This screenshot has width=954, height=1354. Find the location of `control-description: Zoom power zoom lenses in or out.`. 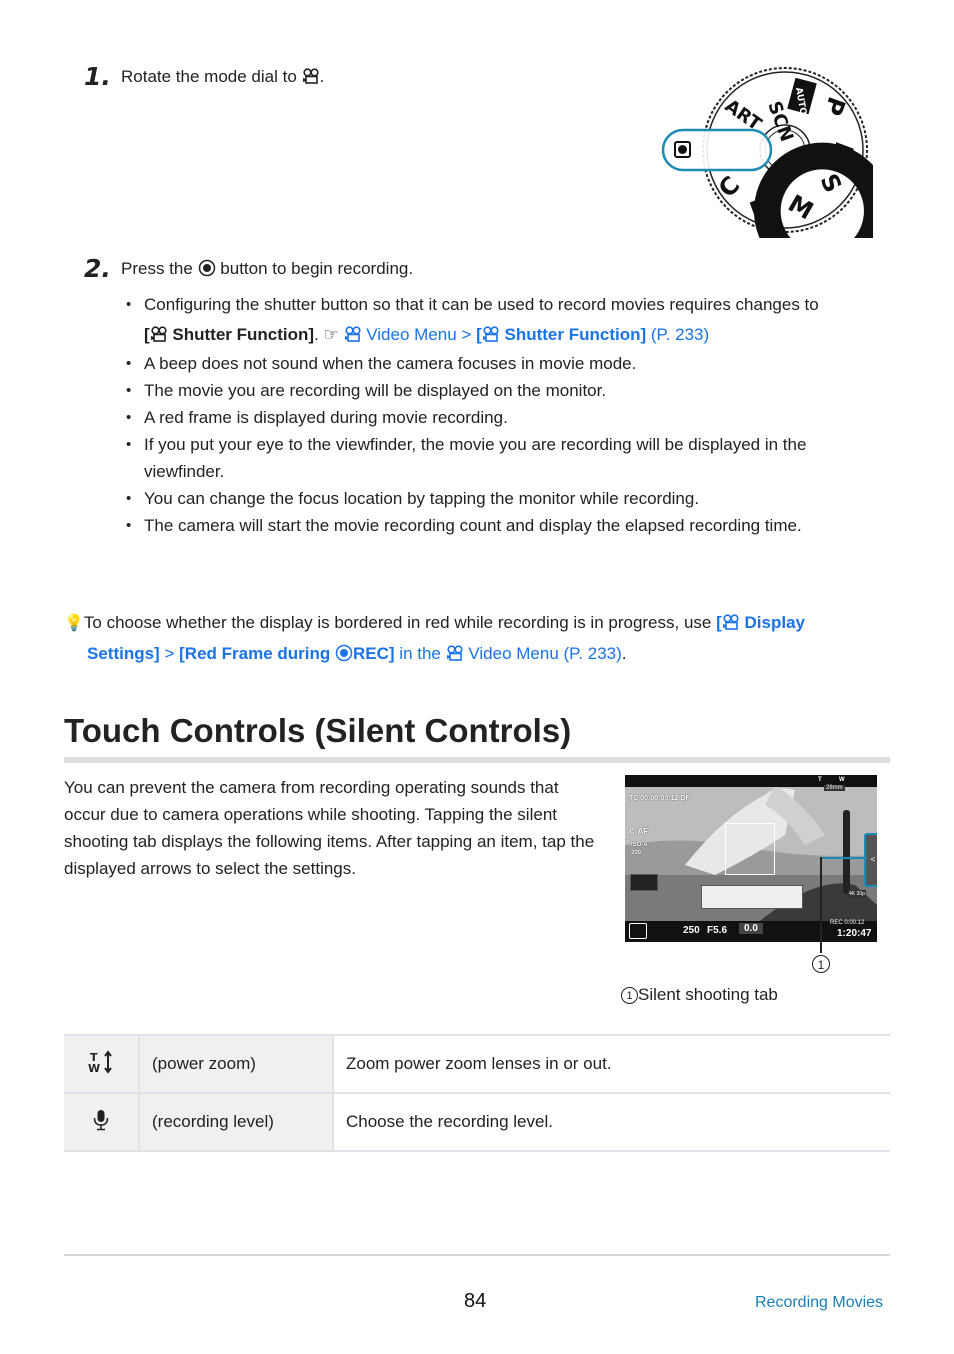

control-description: Zoom power zoom lenses in or out. is located at coordinates (611, 1064).